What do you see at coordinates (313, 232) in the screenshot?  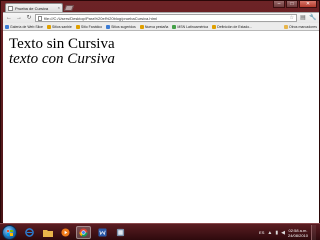 I see `show-desktop-button` at bounding box center [313, 232].